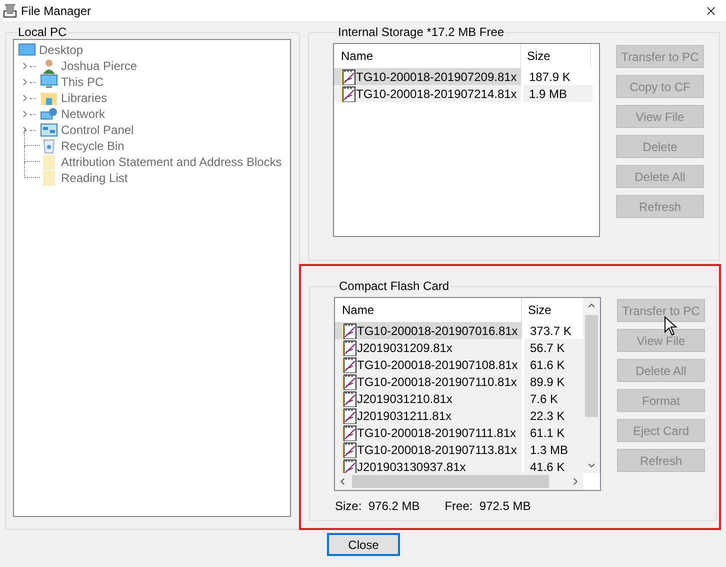  I want to click on file-size: 61.6 K, so click(553, 364).